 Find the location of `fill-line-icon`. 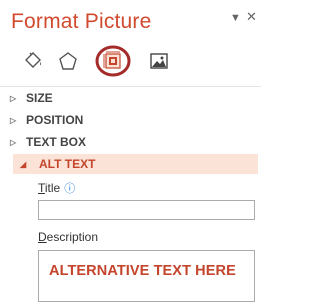

fill-line-icon is located at coordinates (33, 60).